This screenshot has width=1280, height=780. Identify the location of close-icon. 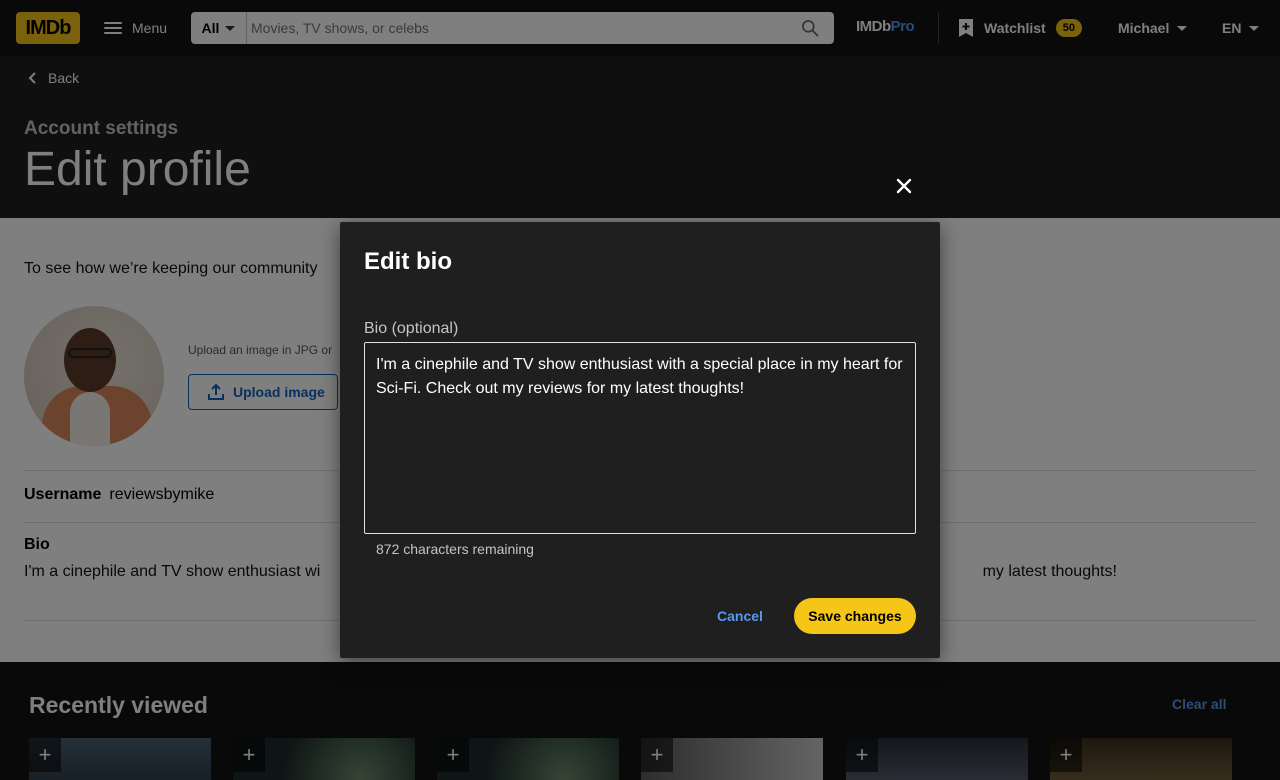
(904, 186).